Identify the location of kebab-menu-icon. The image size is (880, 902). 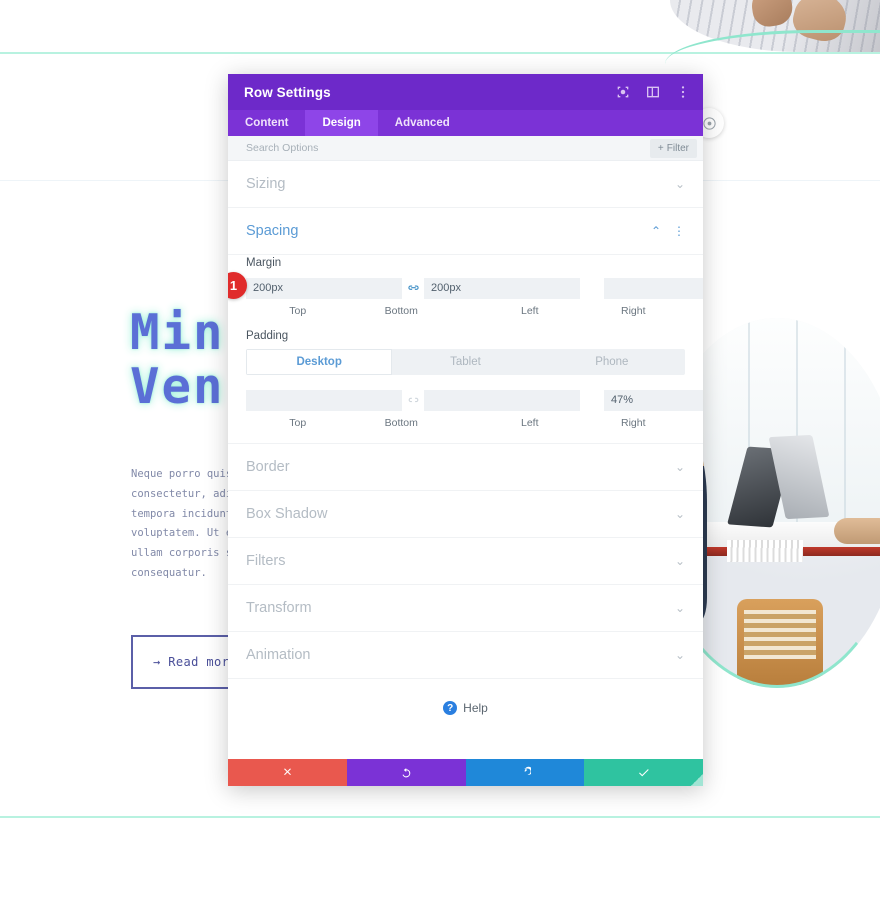
(683, 92).